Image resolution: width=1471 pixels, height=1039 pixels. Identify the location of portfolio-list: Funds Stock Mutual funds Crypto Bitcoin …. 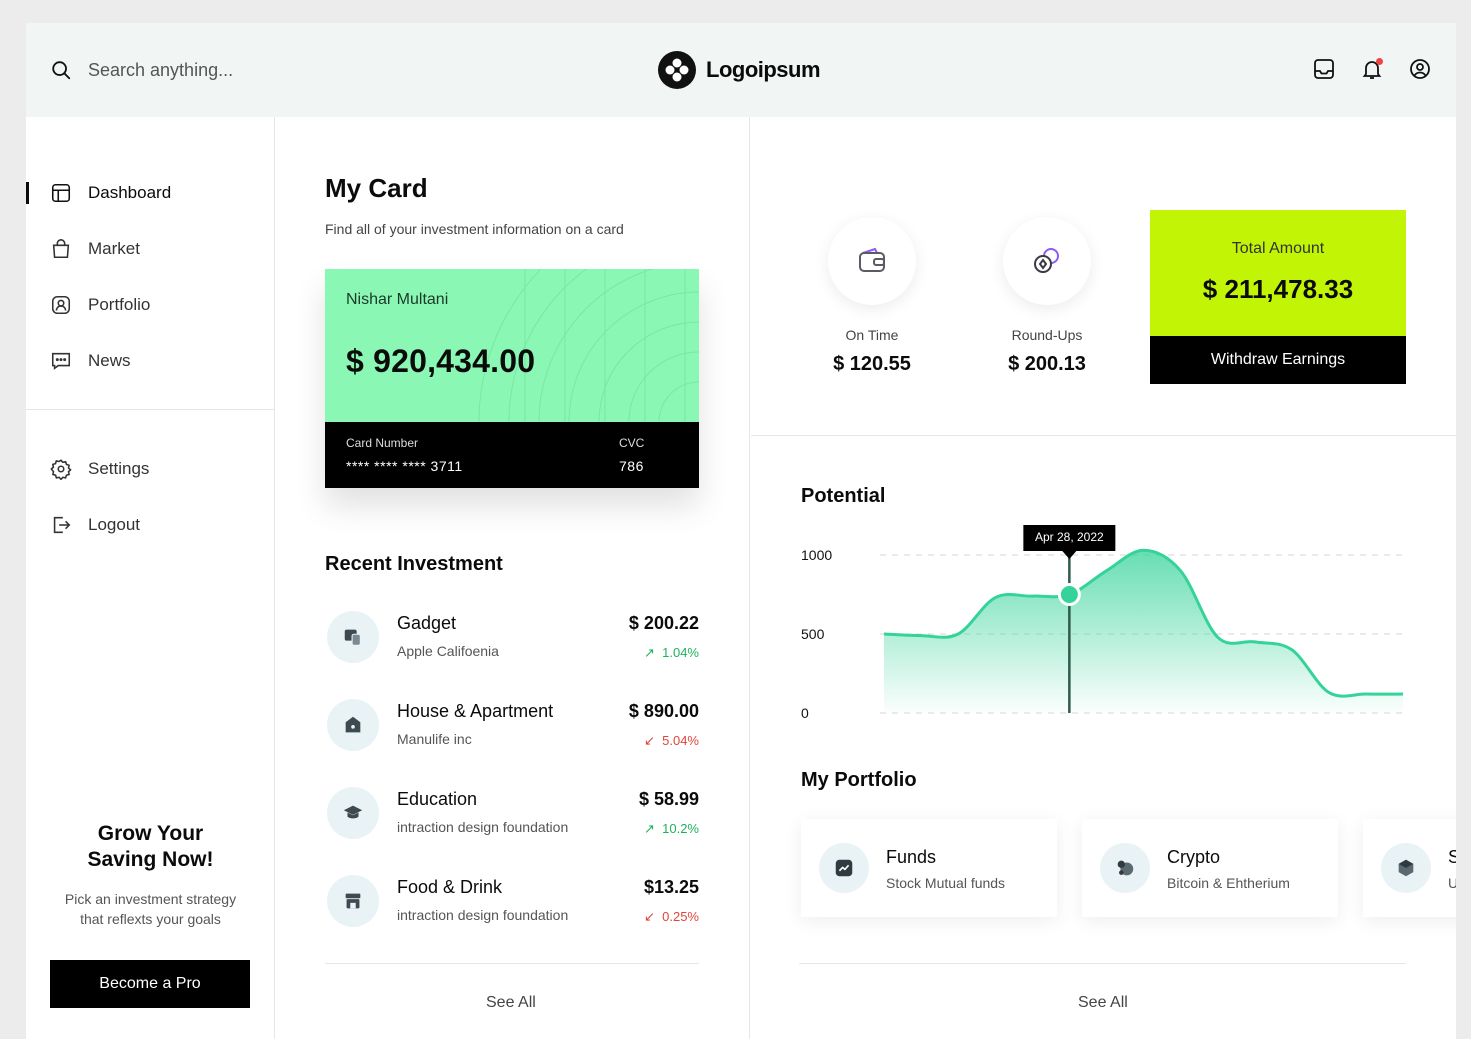
(1128, 868).